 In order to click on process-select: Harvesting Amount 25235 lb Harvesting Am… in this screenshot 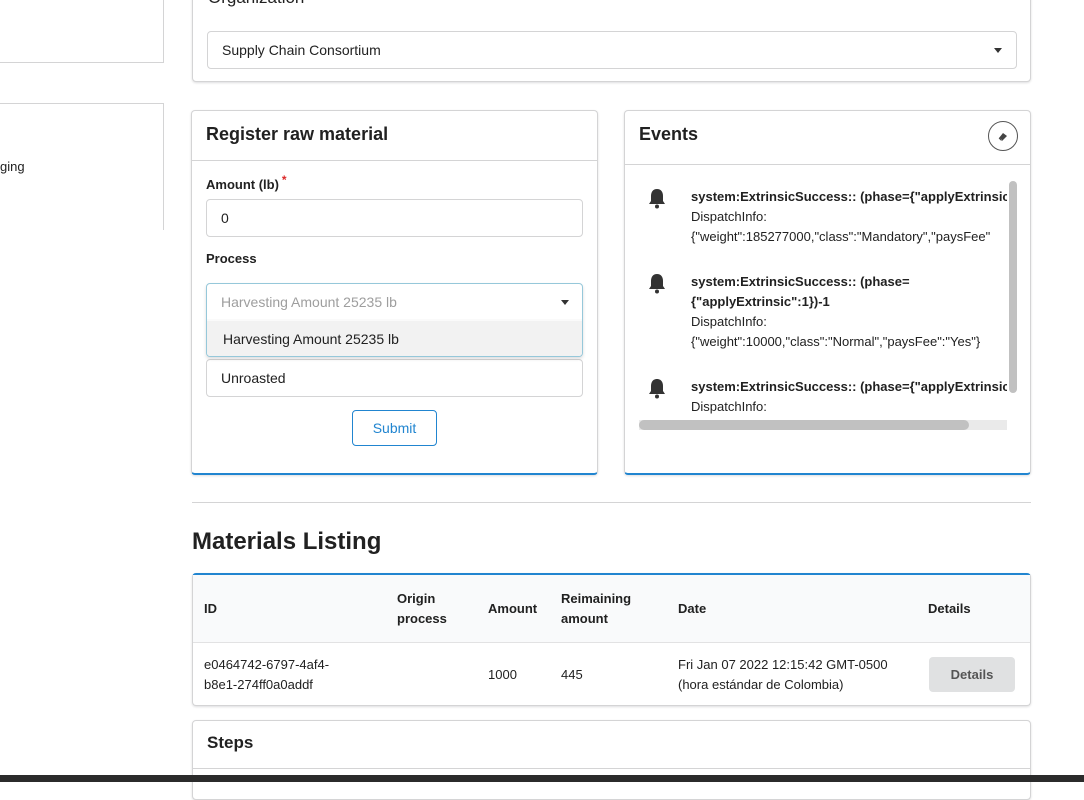, I will do `click(394, 320)`.